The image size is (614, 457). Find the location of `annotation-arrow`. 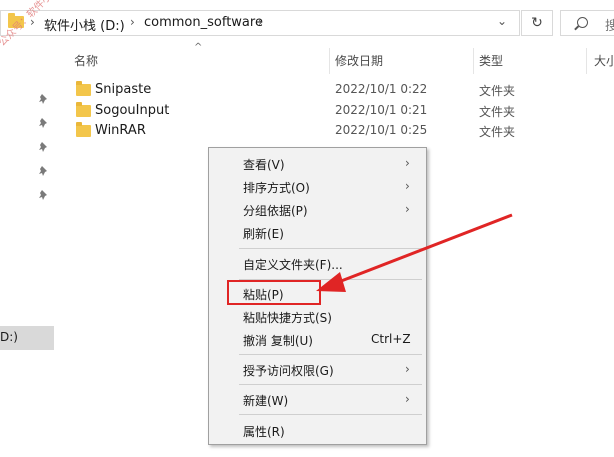

annotation-arrow is located at coordinates (414, 252).